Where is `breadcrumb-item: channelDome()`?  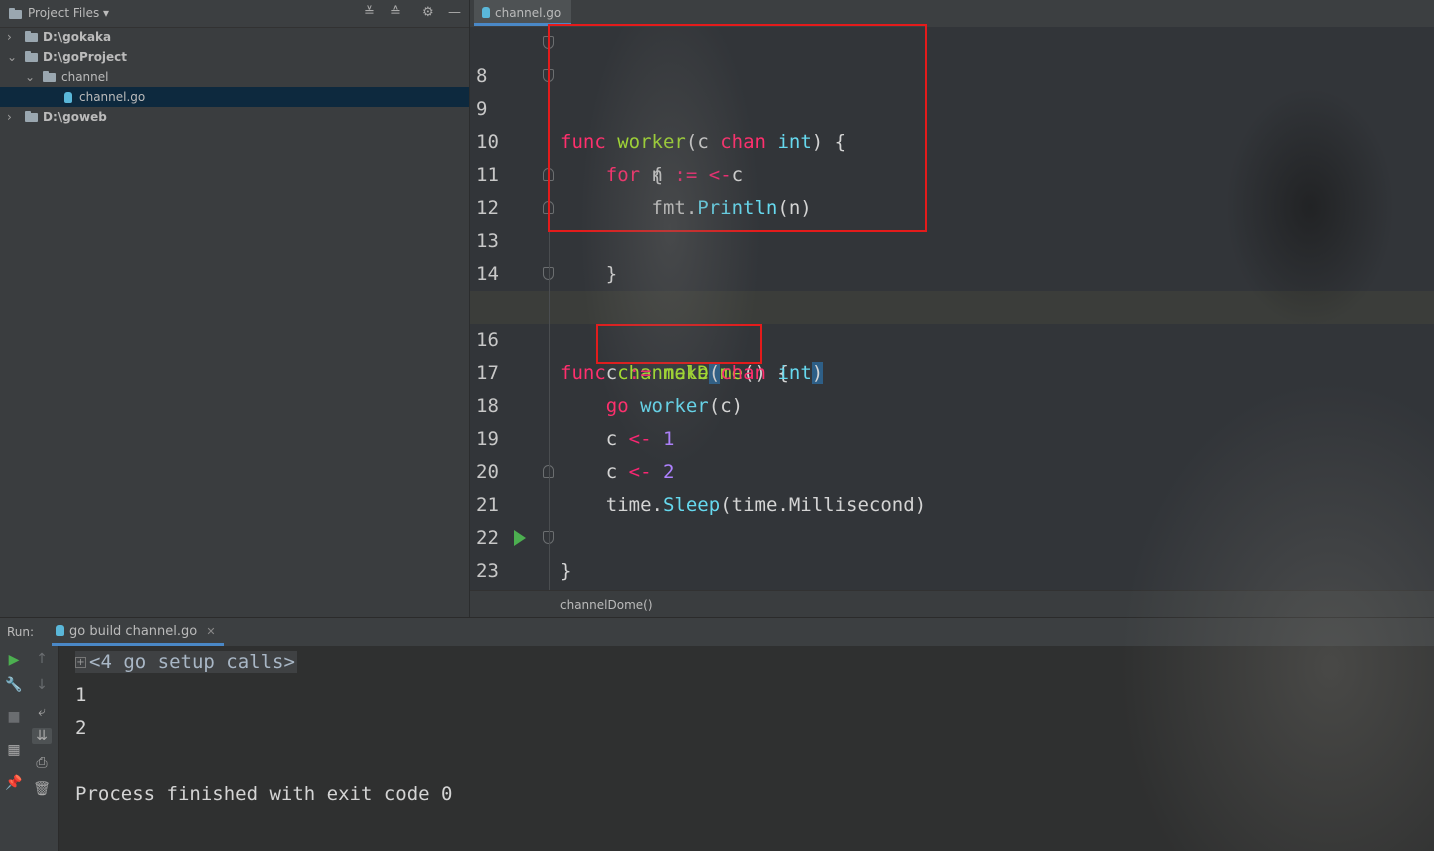 breadcrumb-item: channelDome() is located at coordinates (606, 605).